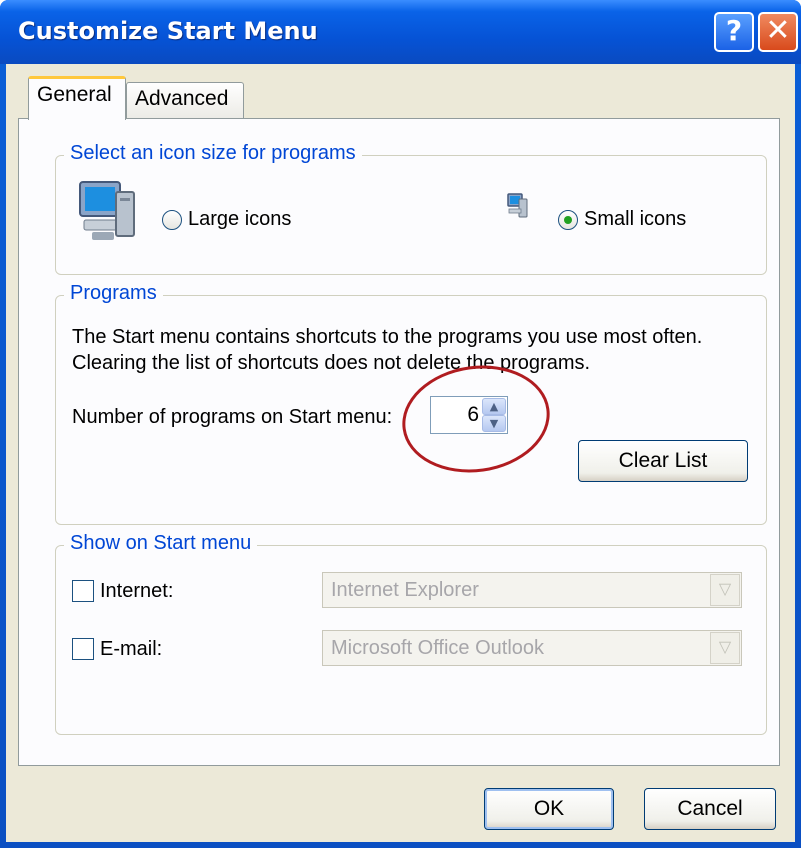 Image resolution: width=801 pixels, height=848 pixels. What do you see at coordinates (568, 220) in the screenshot?
I see `small-icons-radio` at bounding box center [568, 220].